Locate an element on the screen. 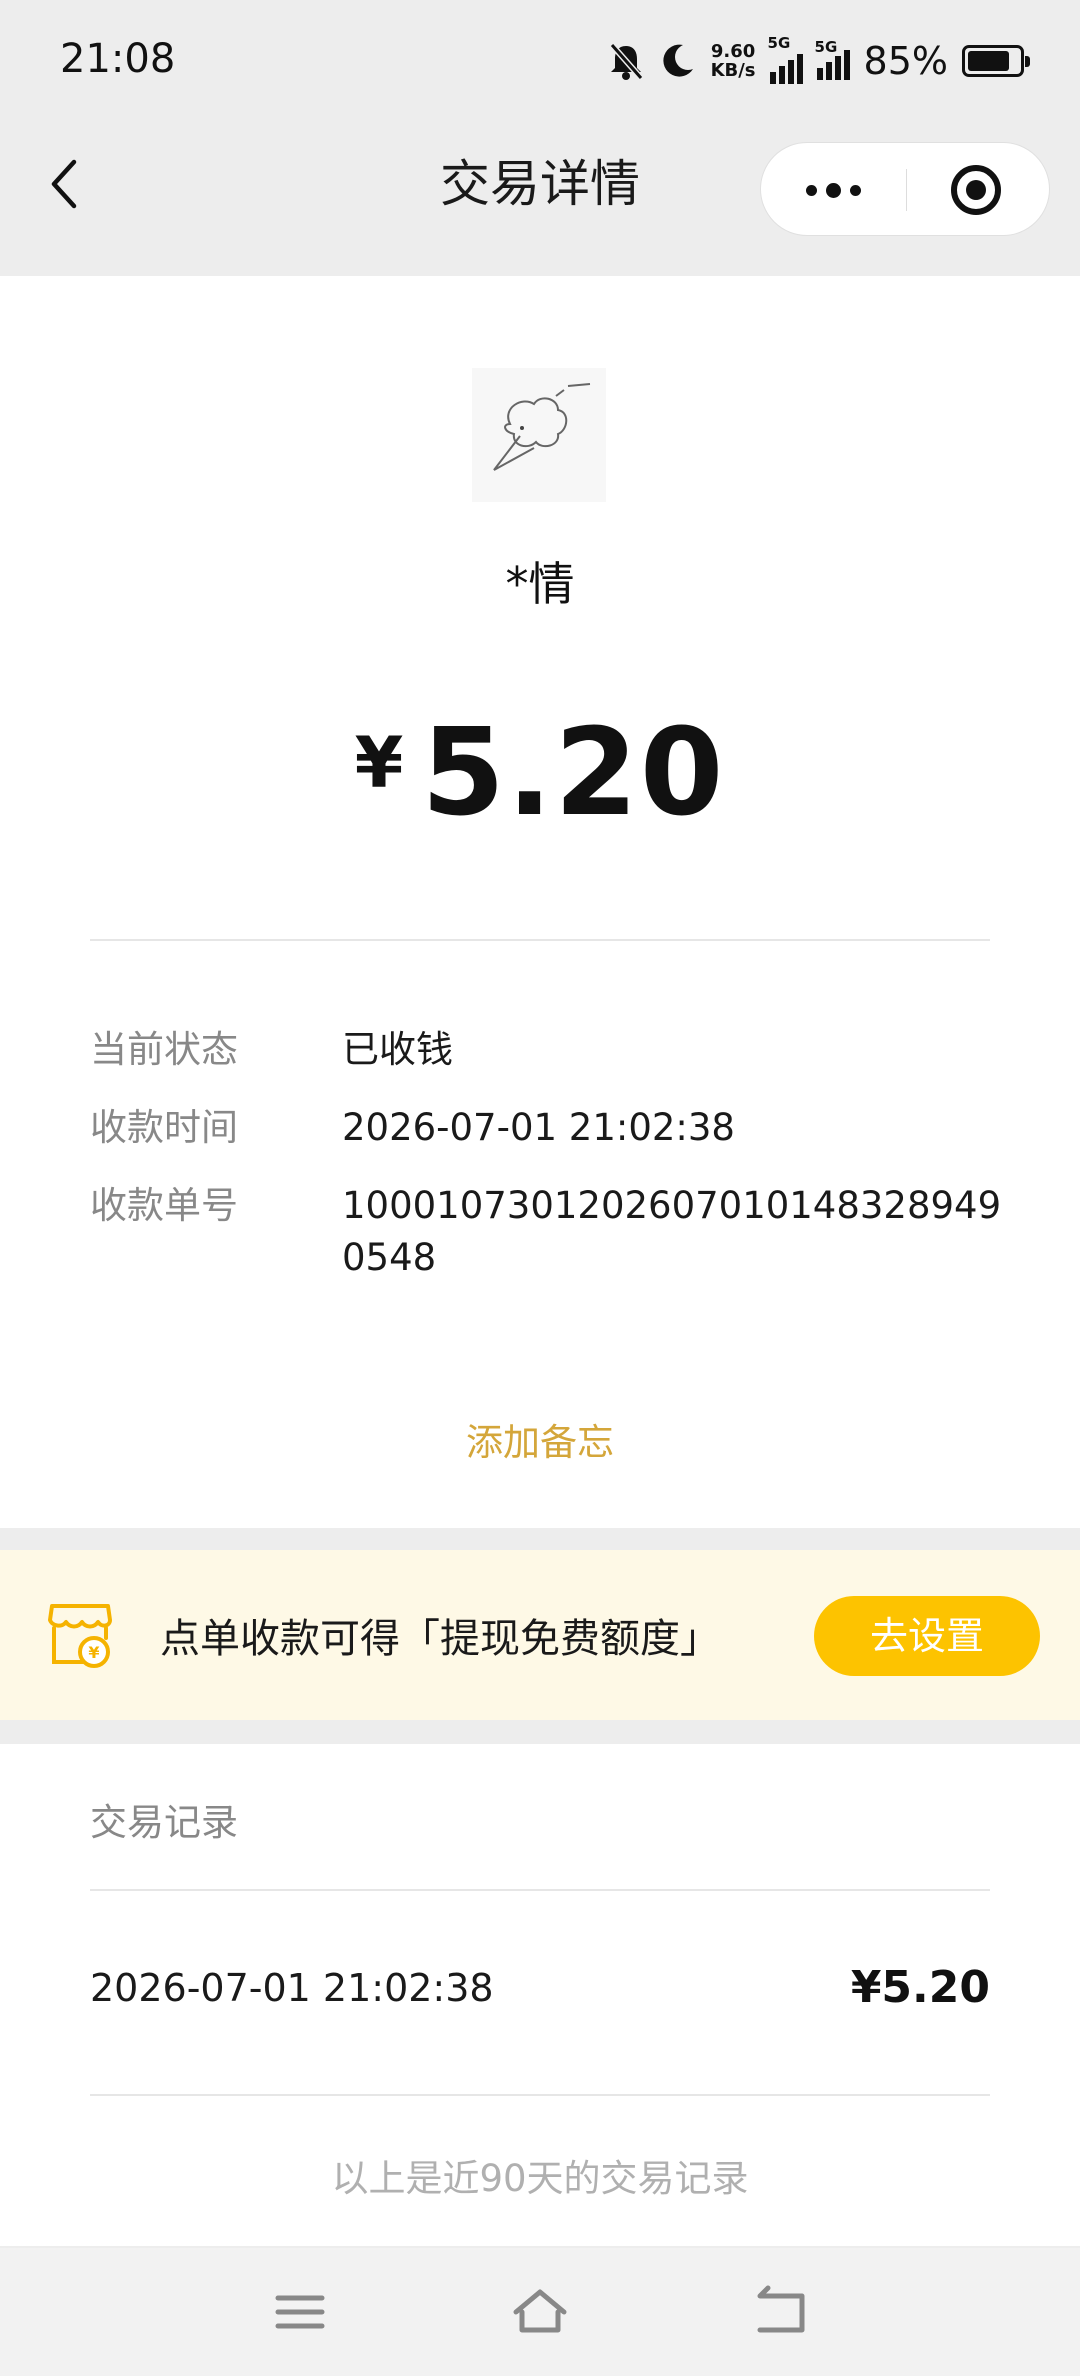  records-footer-note: 以上是近90天的交易记录 is located at coordinates (540, 2178).